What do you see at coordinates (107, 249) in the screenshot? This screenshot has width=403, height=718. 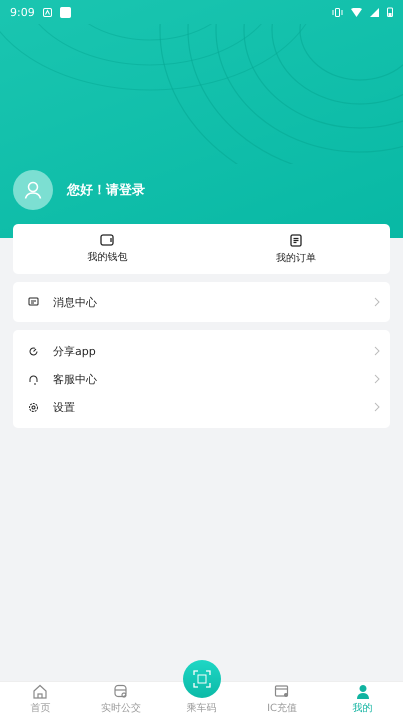 I see `shortcut-item: 我的钱包` at bounding box center [107, 249].